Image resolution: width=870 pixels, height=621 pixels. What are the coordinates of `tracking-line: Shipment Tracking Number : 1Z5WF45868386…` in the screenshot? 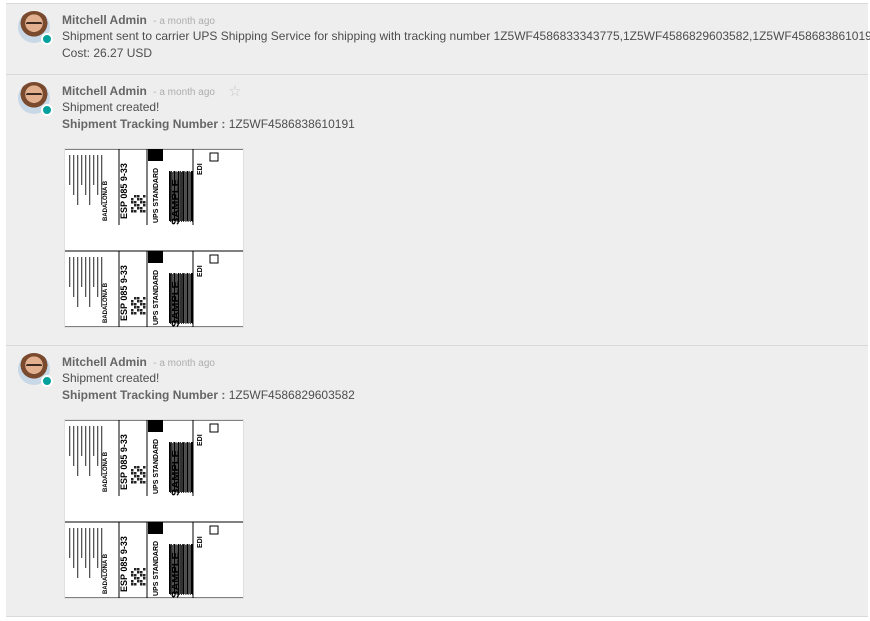 It's located at (459, 124).